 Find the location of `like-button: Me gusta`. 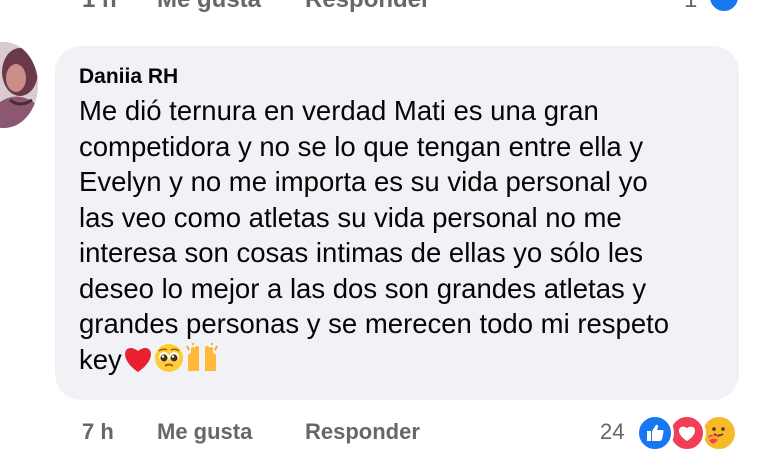

like-button: Me gusta is located at coordinates (204, 432).